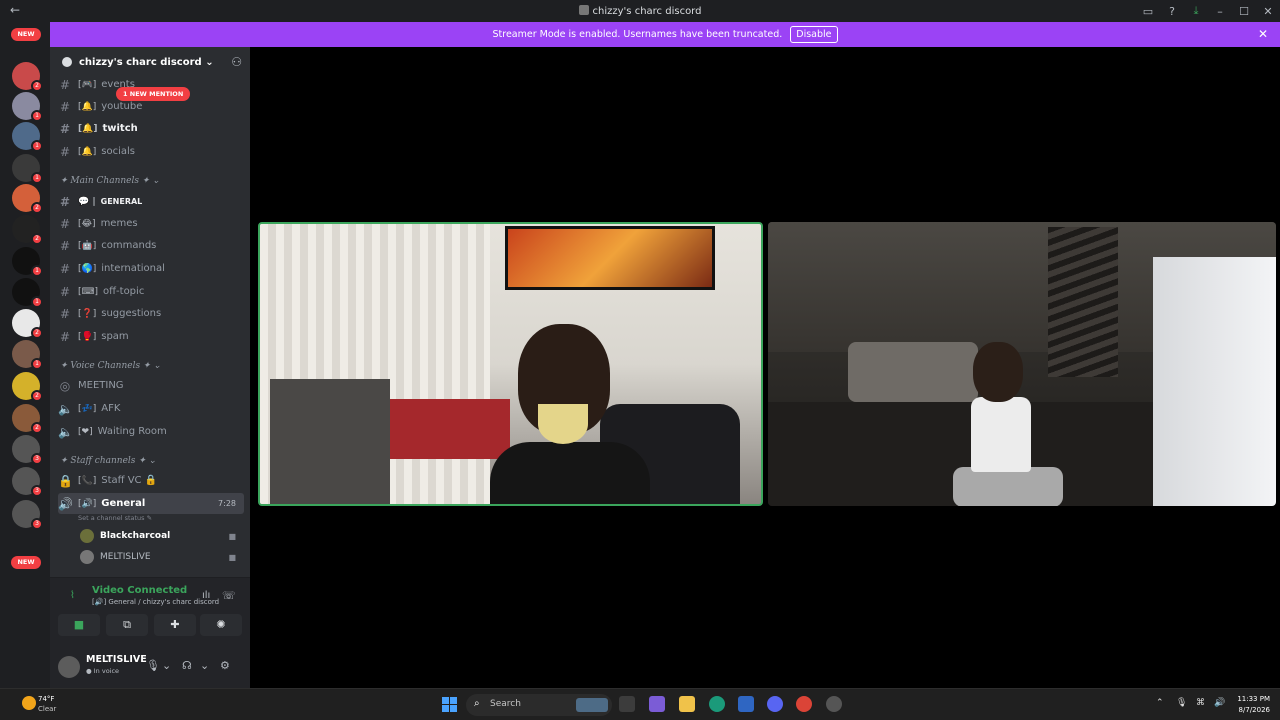 The image size is (1280, 720). I want to click on app-icon, so click(834, 704).